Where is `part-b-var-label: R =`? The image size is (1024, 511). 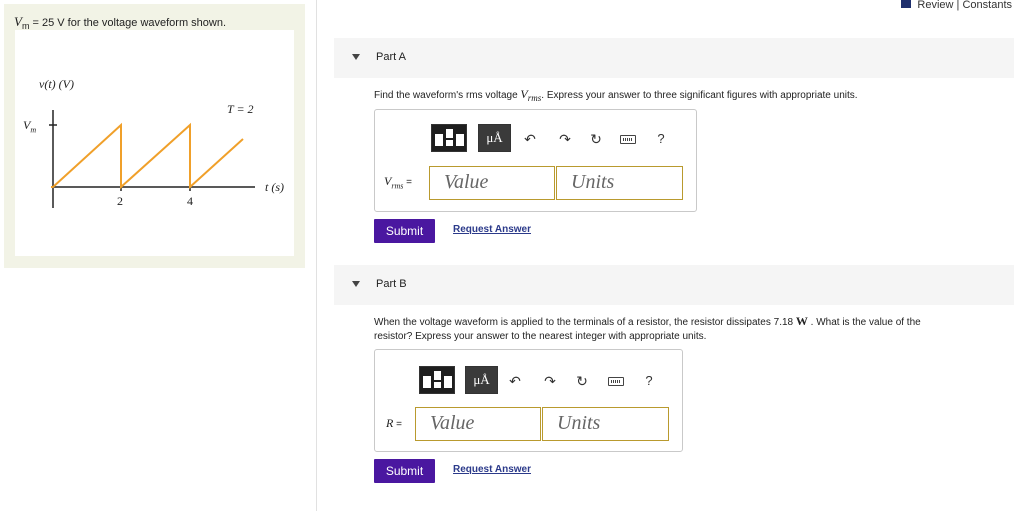
part-b-var-label: R = is located at coordinates (394, 423).